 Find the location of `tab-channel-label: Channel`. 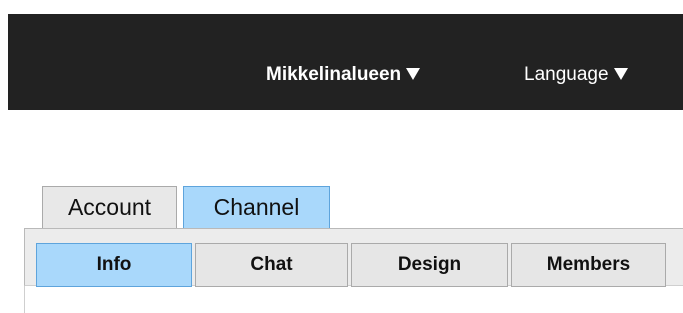

tab-channel-label: Channel is located at coordinates (256, 207).